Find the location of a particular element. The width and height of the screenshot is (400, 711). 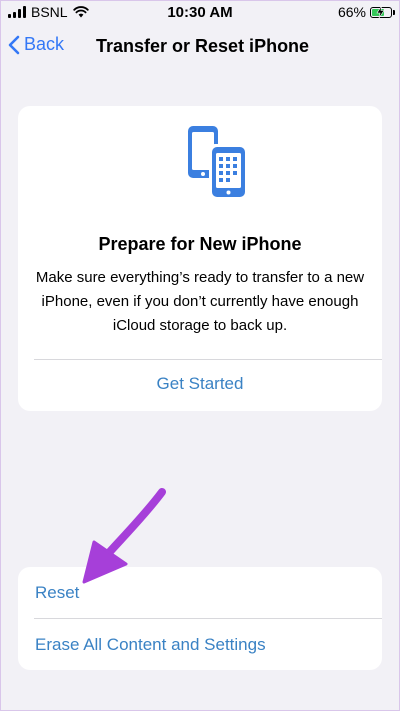

charging-bolt-icon is located at coordinates (380, 11).